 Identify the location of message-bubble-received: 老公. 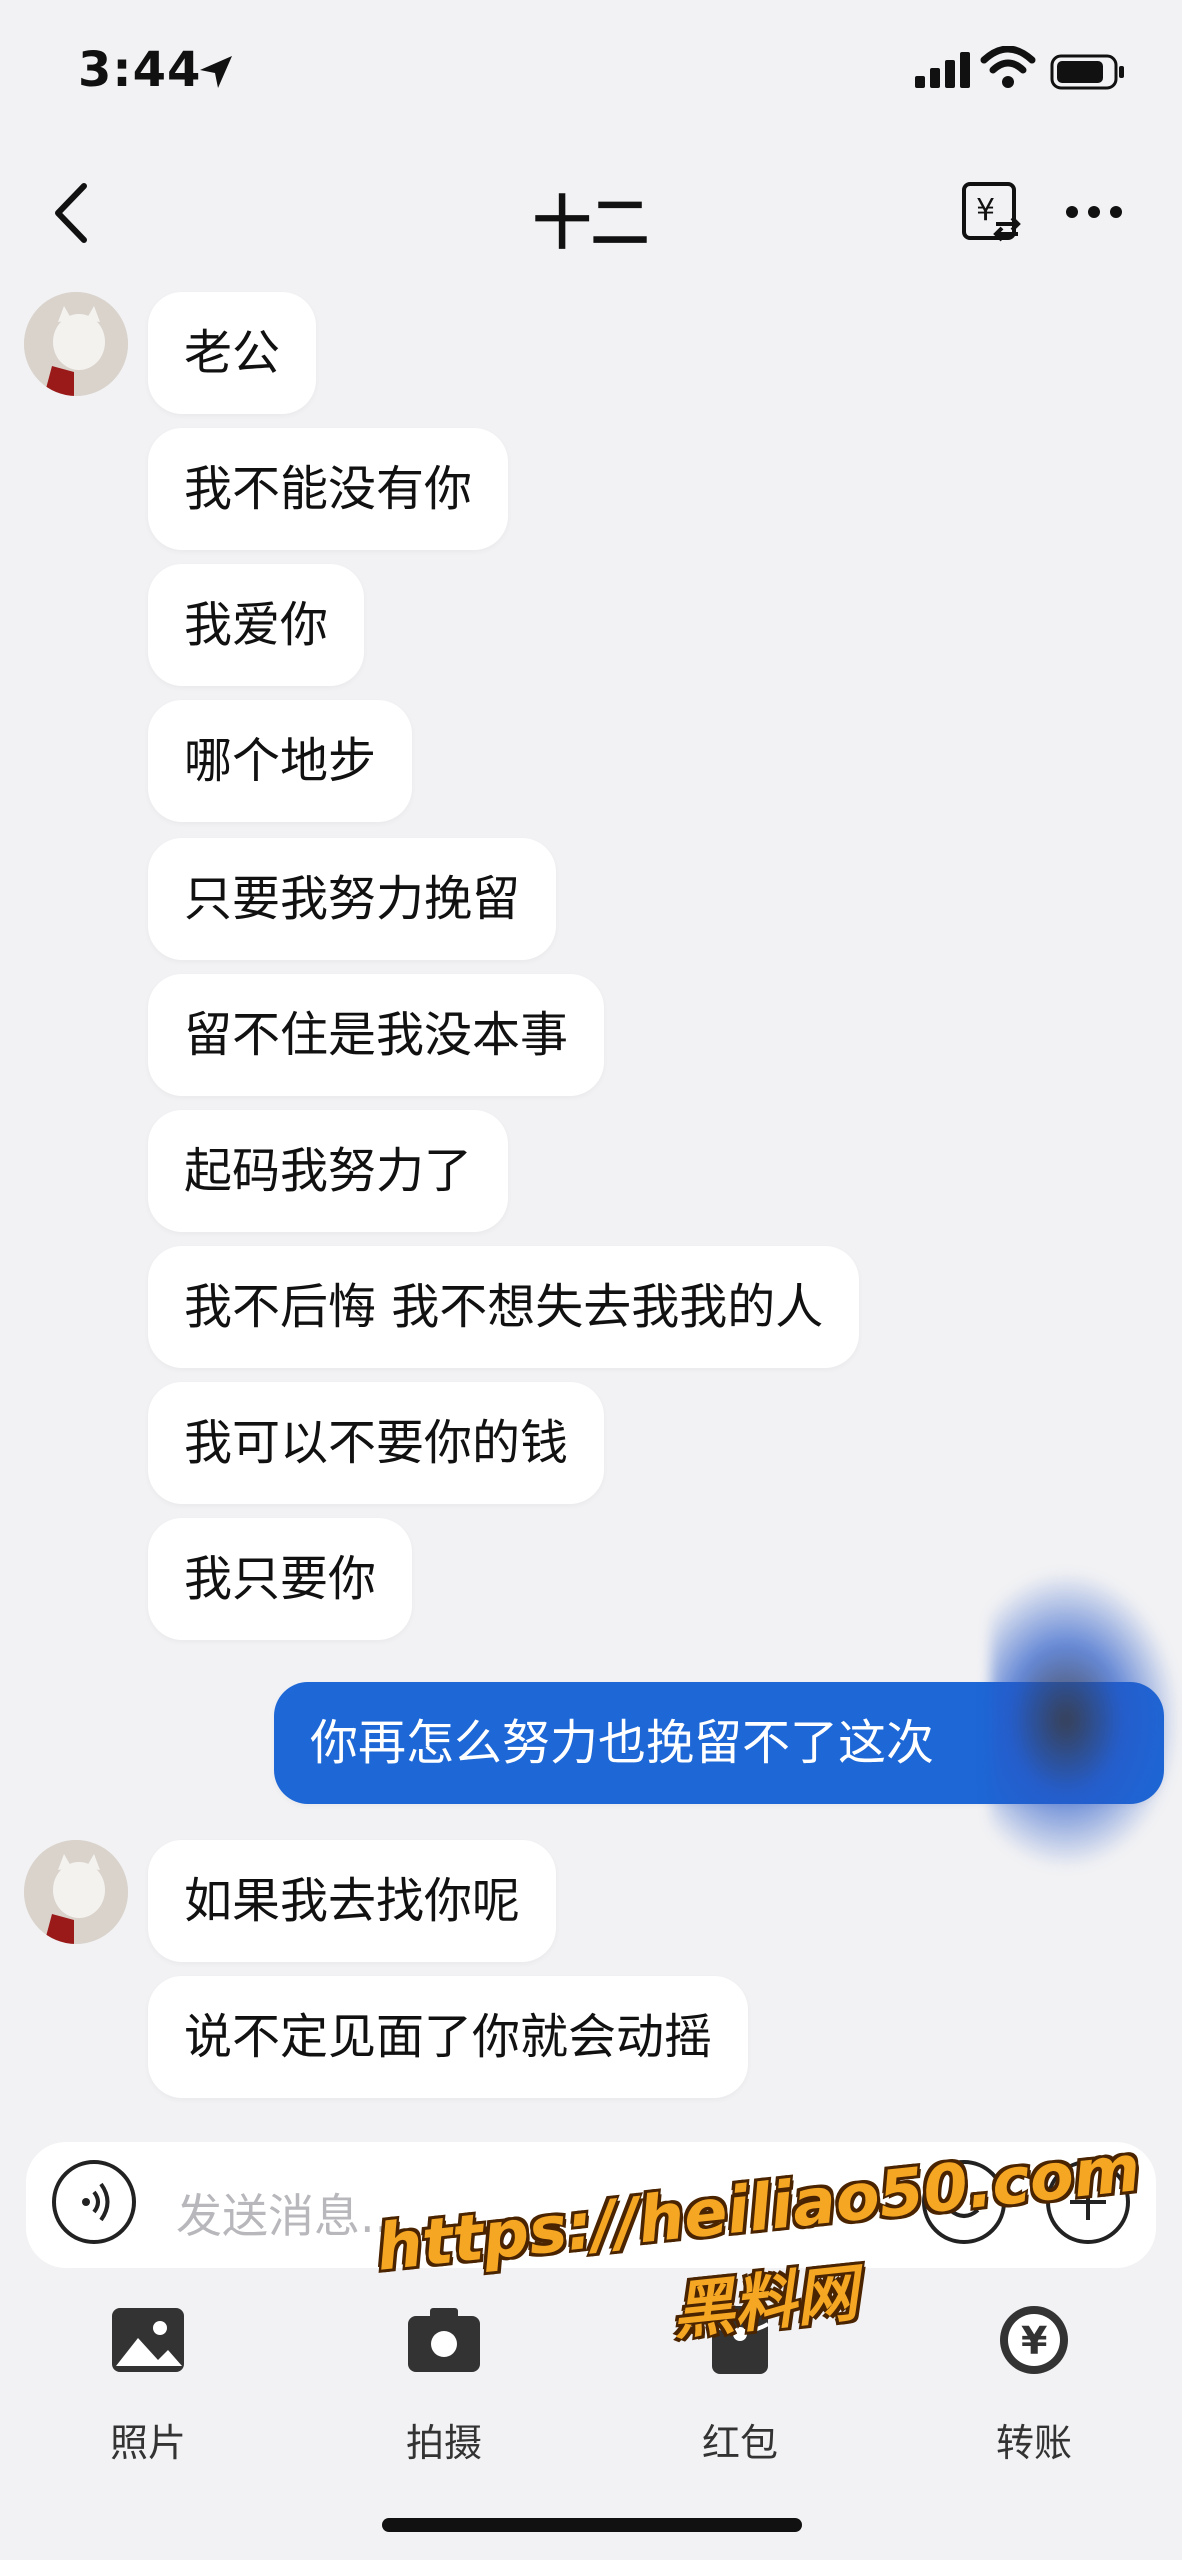
(232, 353).